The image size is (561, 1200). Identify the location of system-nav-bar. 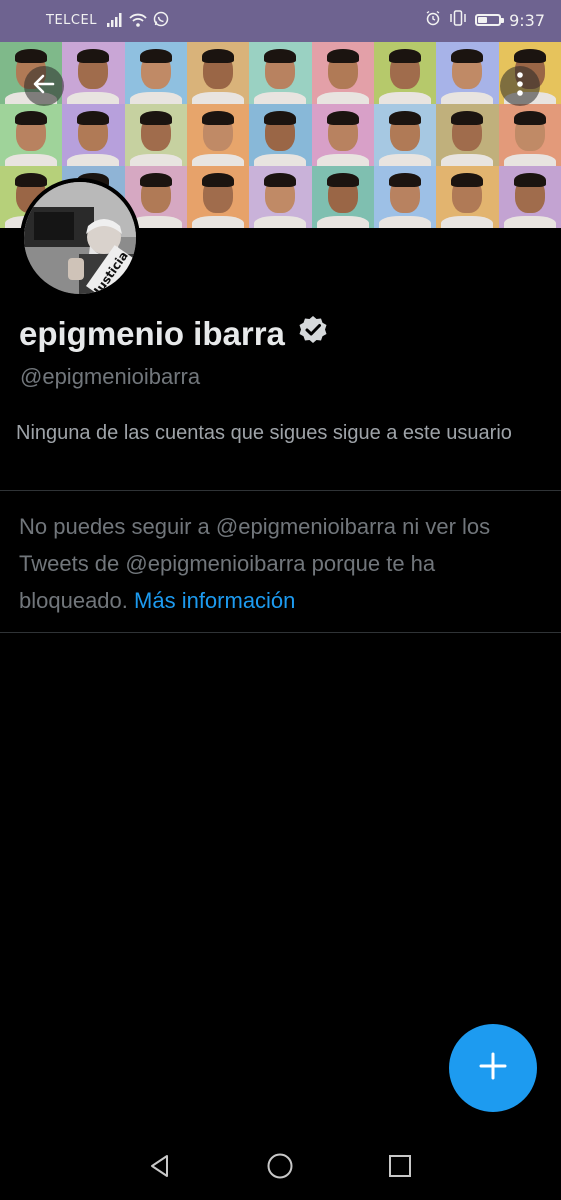
(280, 1168).